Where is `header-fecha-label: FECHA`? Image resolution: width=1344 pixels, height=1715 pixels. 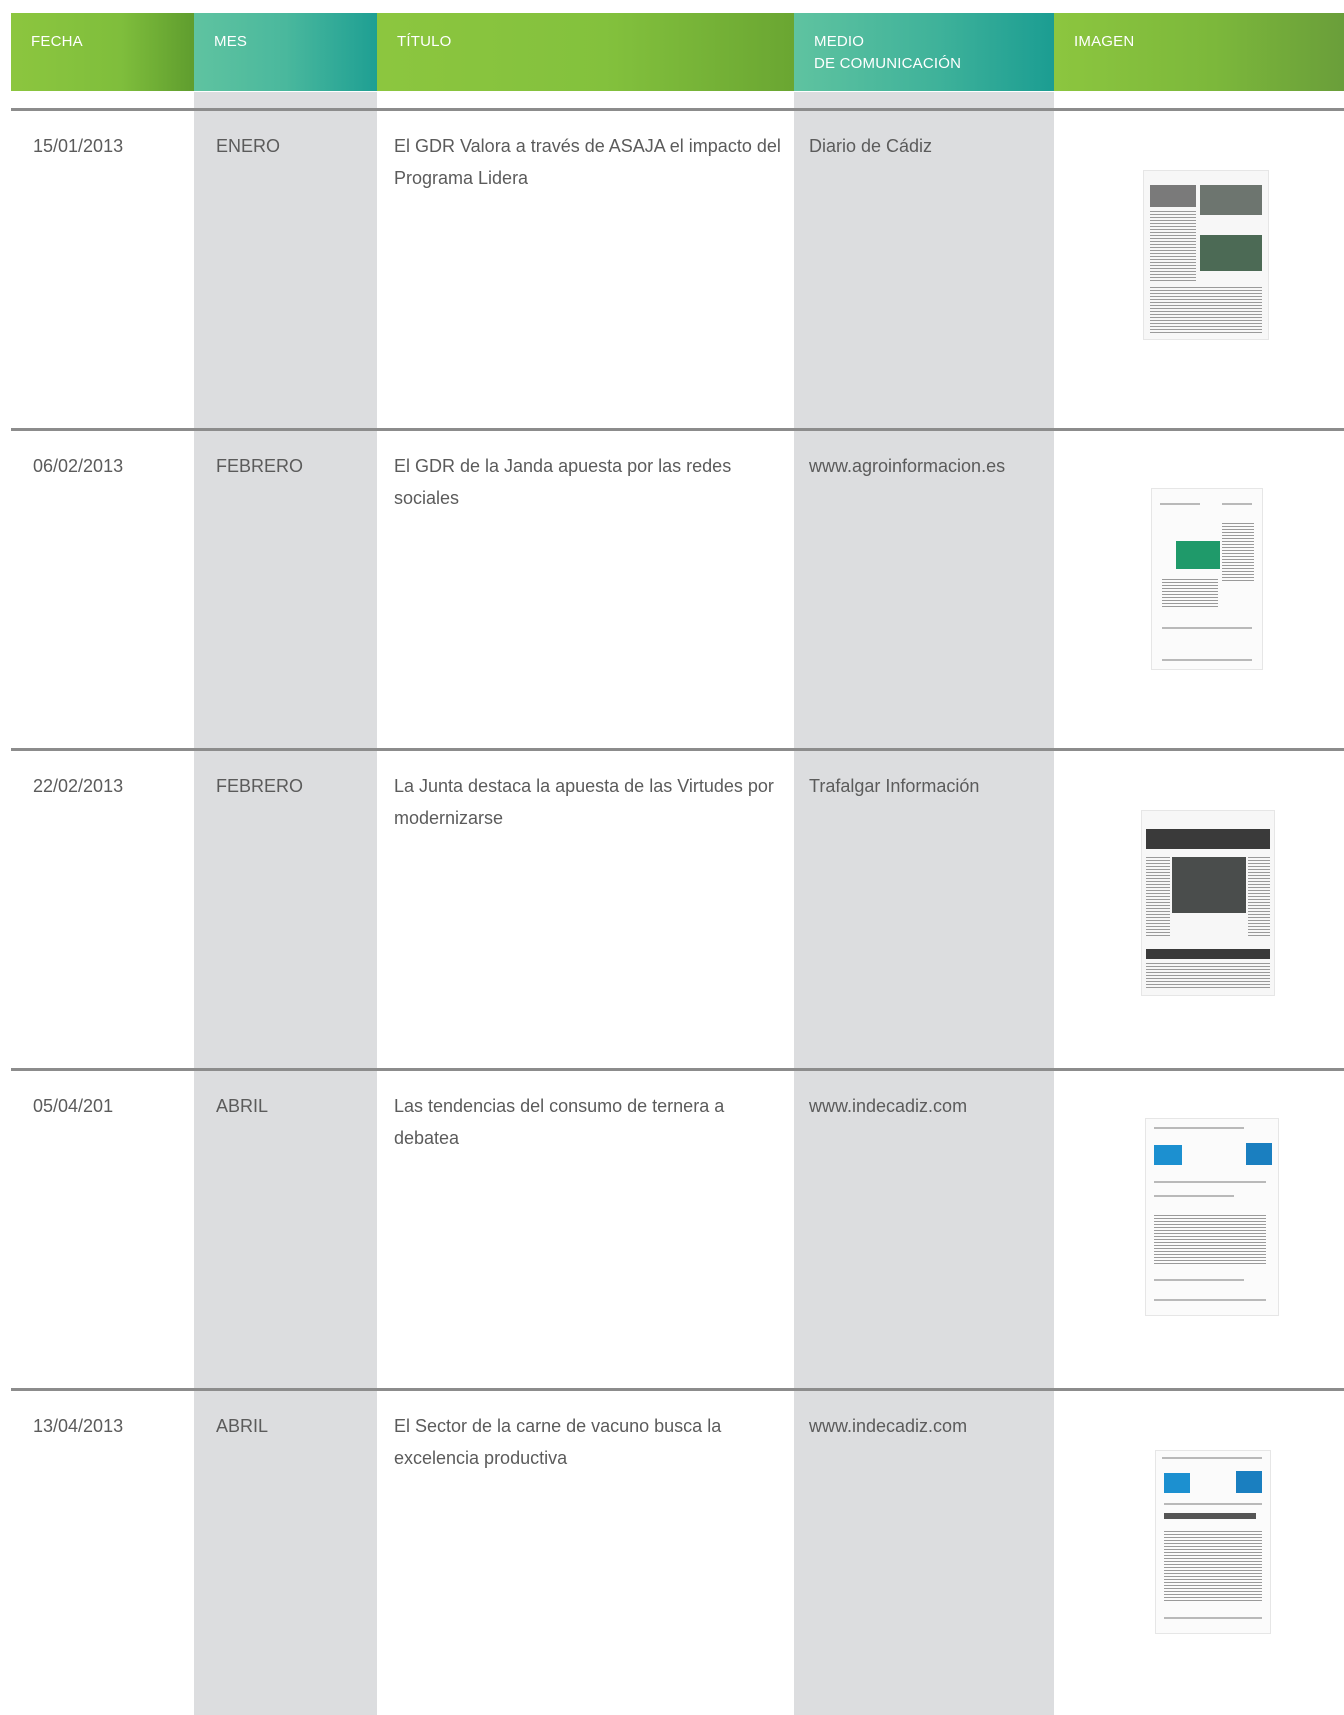 header-fecha-label: FECHA is located at coordinates (57, 41).